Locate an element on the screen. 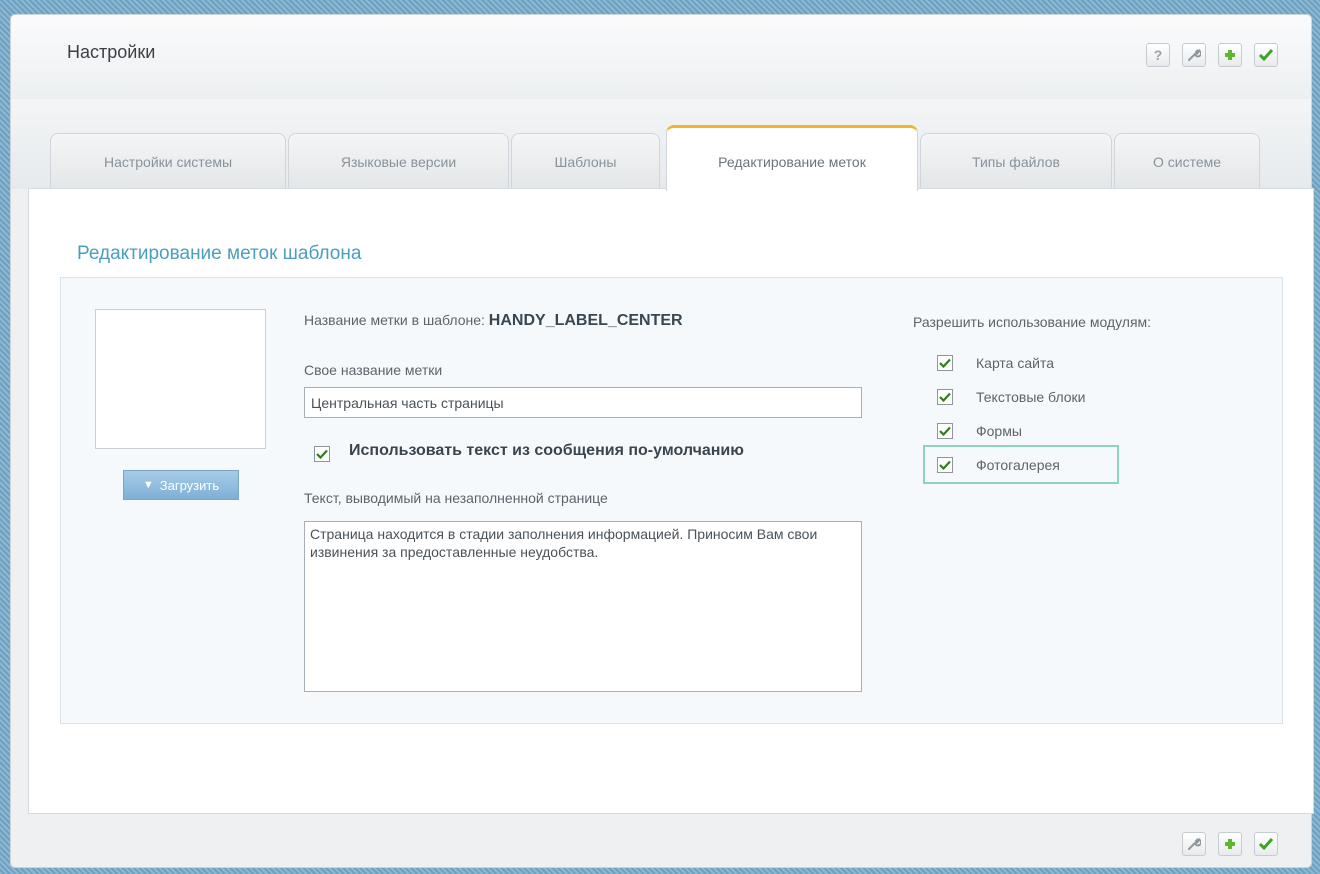 The image size is (1320, 874). section-title: Редактирование меток шаблона is located at coordinates (219, 253).